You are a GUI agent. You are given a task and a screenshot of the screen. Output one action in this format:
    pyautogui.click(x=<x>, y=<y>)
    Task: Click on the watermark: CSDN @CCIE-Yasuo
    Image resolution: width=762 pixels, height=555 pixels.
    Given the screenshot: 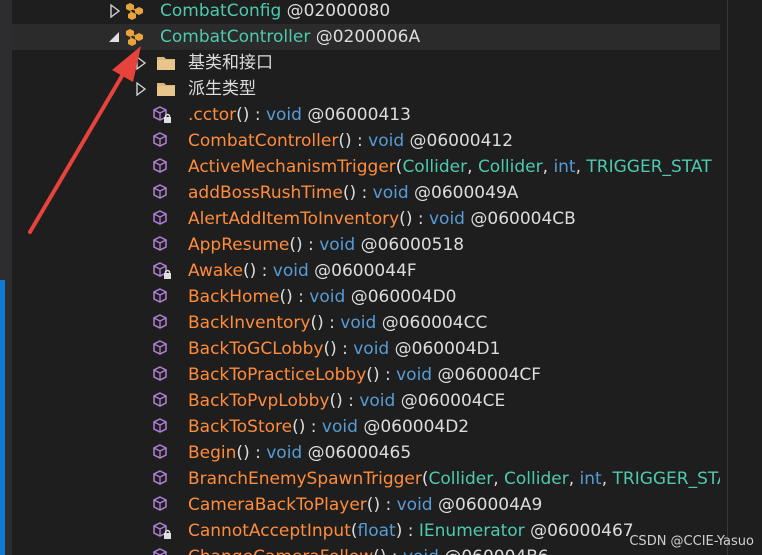 What is the action you would take?
    pyautogui.click(x=691, y=541)
    